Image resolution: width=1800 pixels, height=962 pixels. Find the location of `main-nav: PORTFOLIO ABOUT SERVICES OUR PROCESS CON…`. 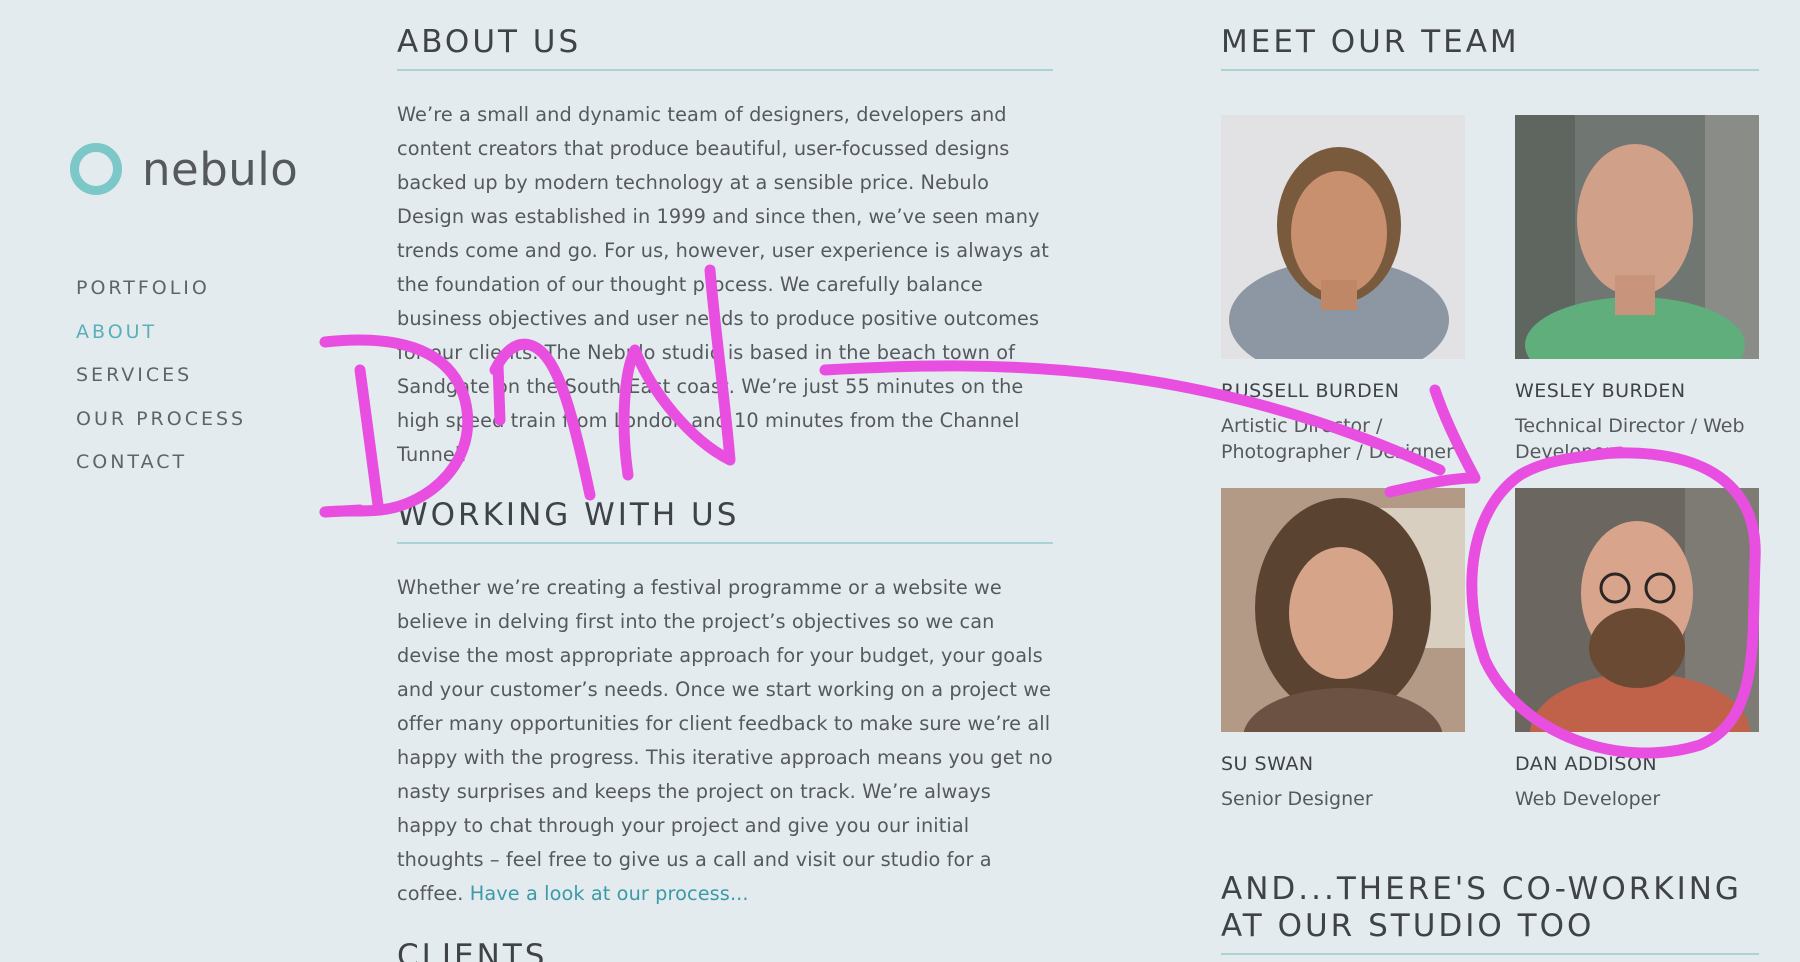

main-nav: PORTFOLIO ABOUT SERVICES OUR PROCESS CON… is located at coordinates (161, 385).